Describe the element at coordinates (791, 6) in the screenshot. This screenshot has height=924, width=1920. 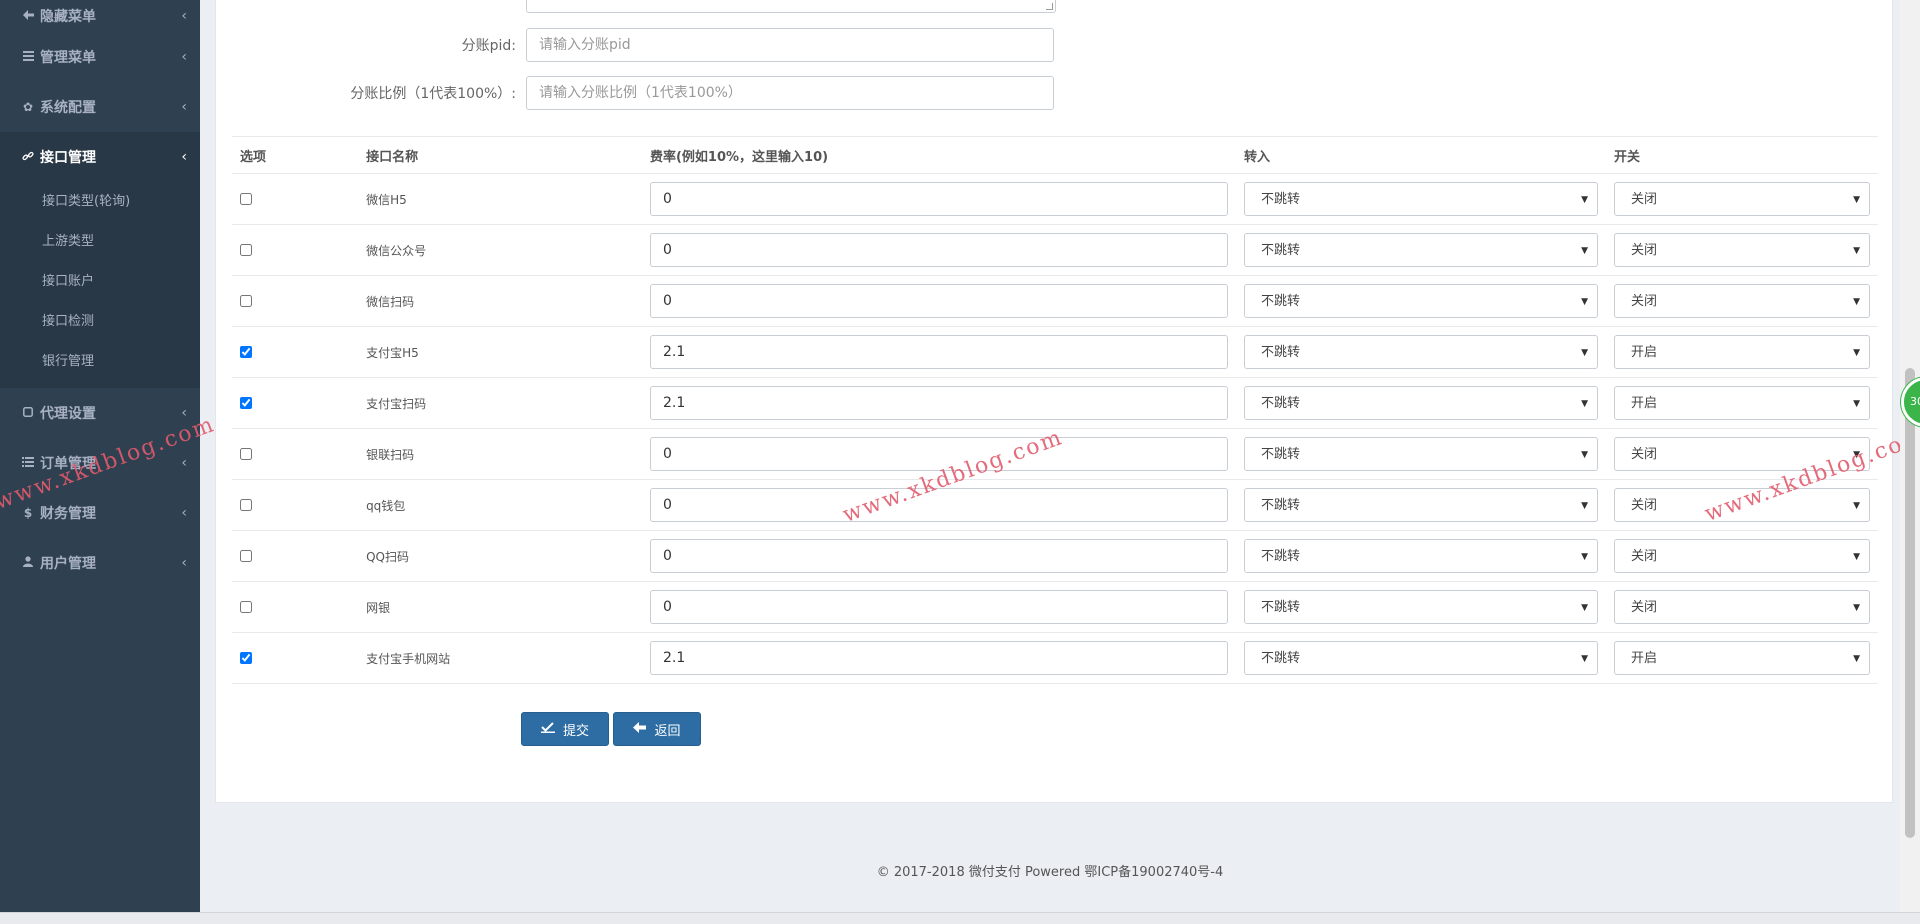
I see `key-textarea` at that location.